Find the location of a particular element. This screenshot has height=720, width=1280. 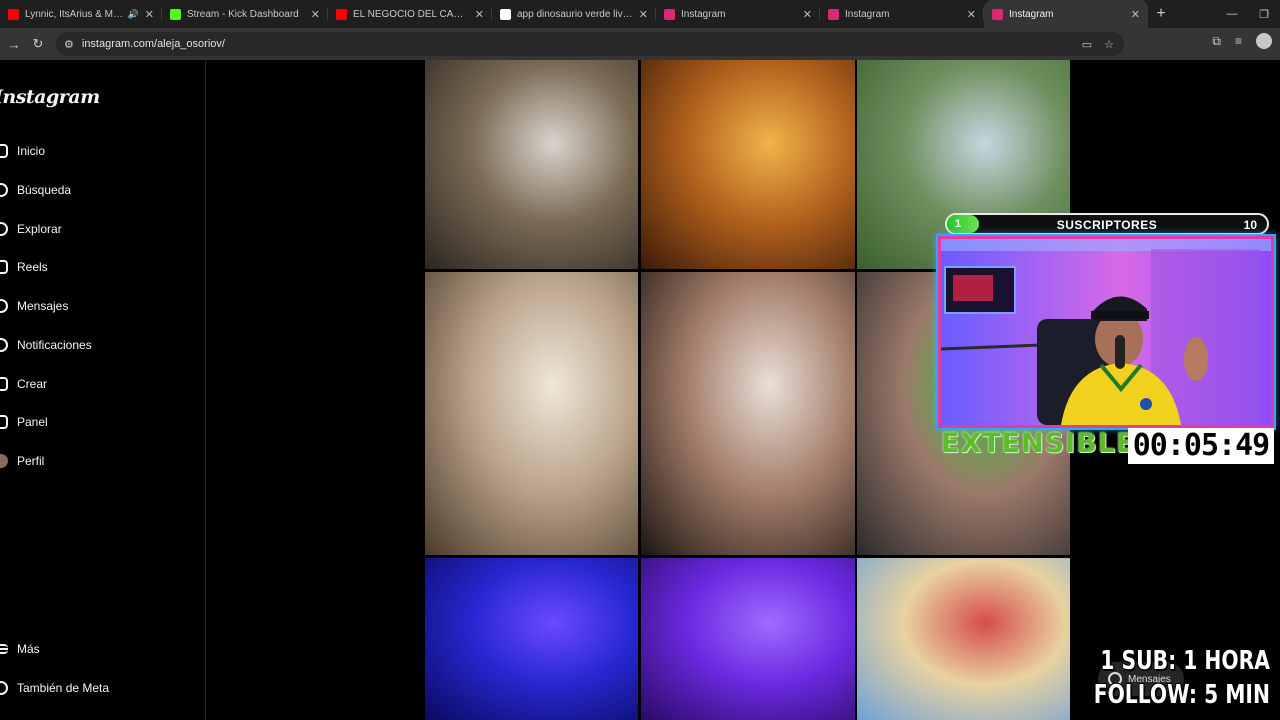

browser-tab: Lynnic, ItsArius & Mocean - 🔊 ✕ is located at coordinates (81, 14).